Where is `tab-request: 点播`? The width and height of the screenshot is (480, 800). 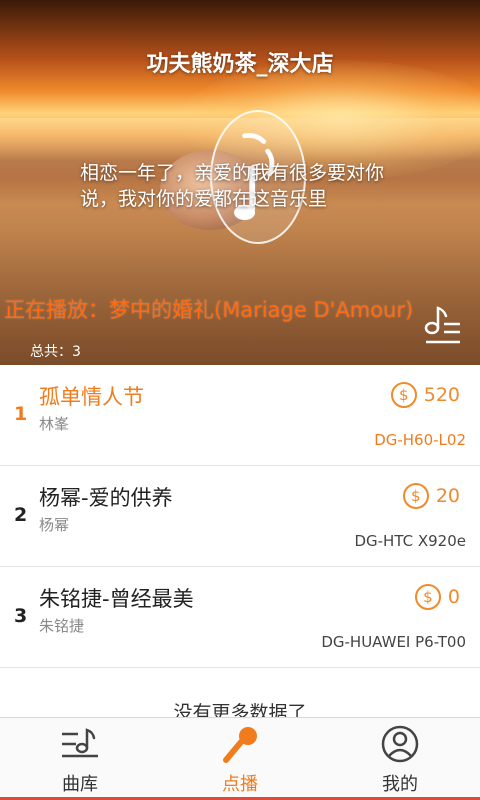
tab-request: 点播 is located at coordinates (240, 759).